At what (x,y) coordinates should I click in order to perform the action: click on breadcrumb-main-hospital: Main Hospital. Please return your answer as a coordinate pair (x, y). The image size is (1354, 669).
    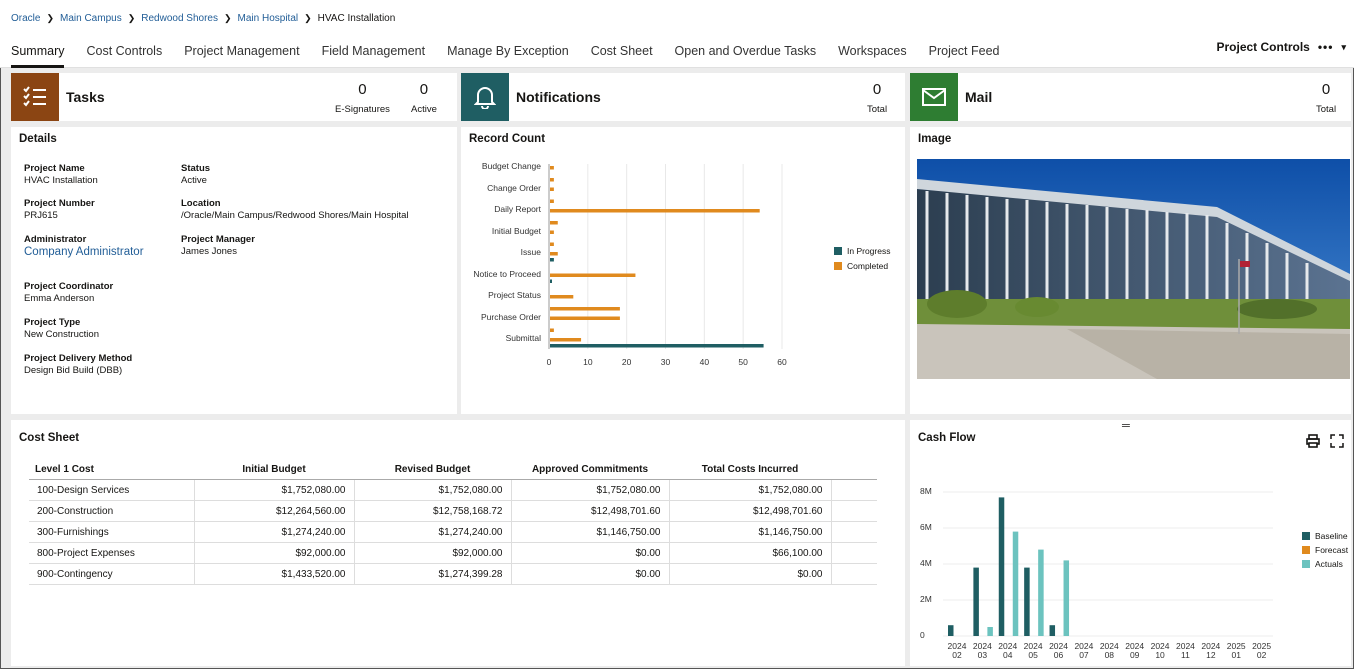
    Looking at the image, I should click on (268, 18).